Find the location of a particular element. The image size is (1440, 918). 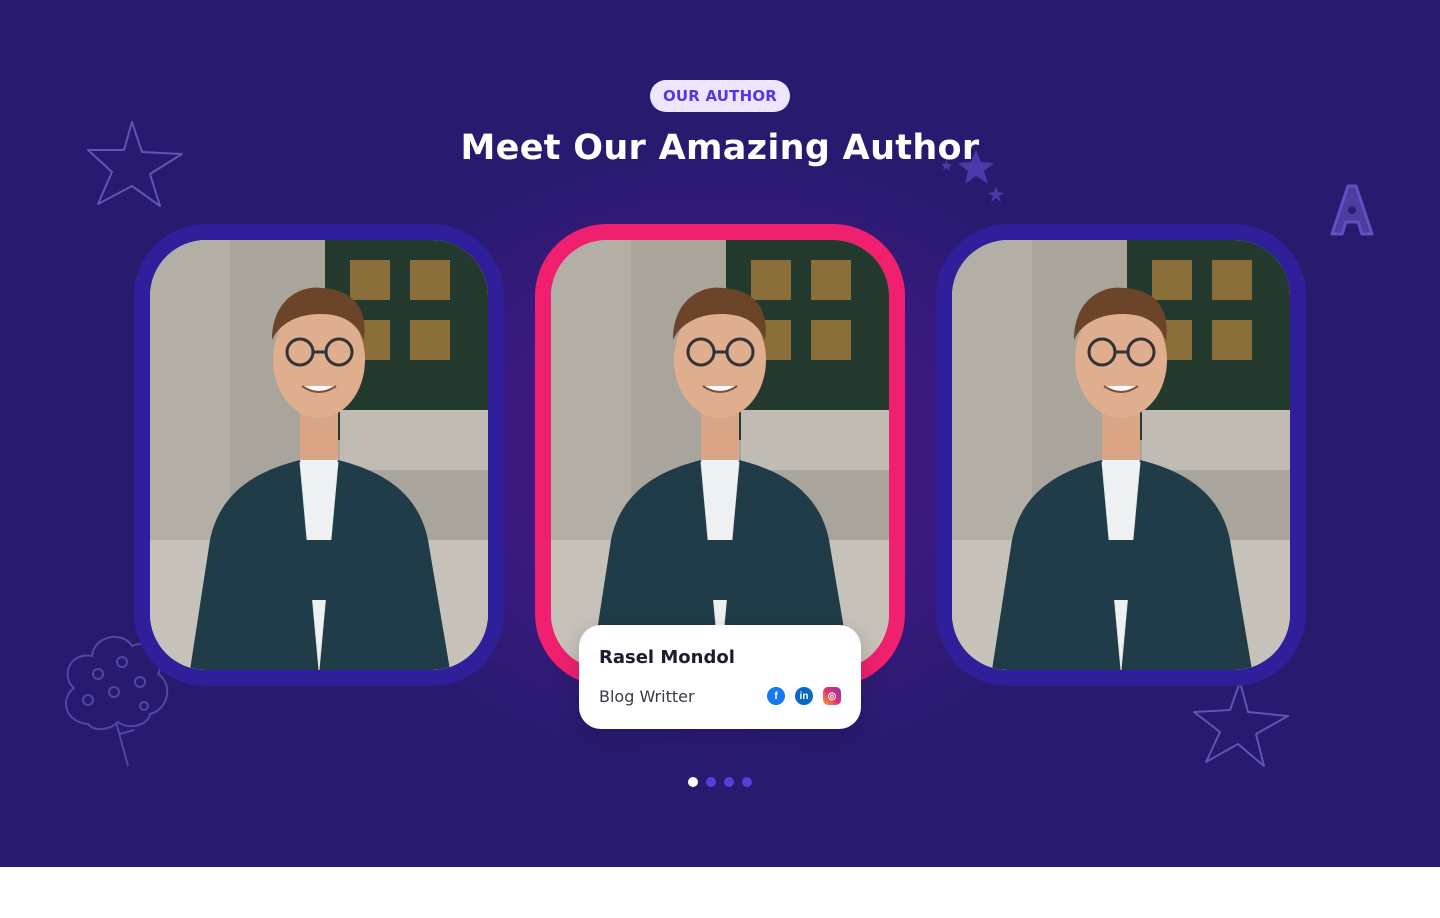

social-links: f in ◎ is located at coordinates (804, 696).